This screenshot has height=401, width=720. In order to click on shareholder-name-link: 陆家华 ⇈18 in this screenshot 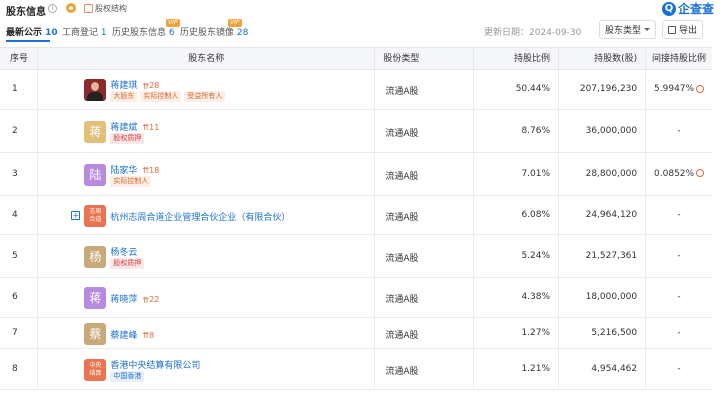, I will do `click(134, 169)`.